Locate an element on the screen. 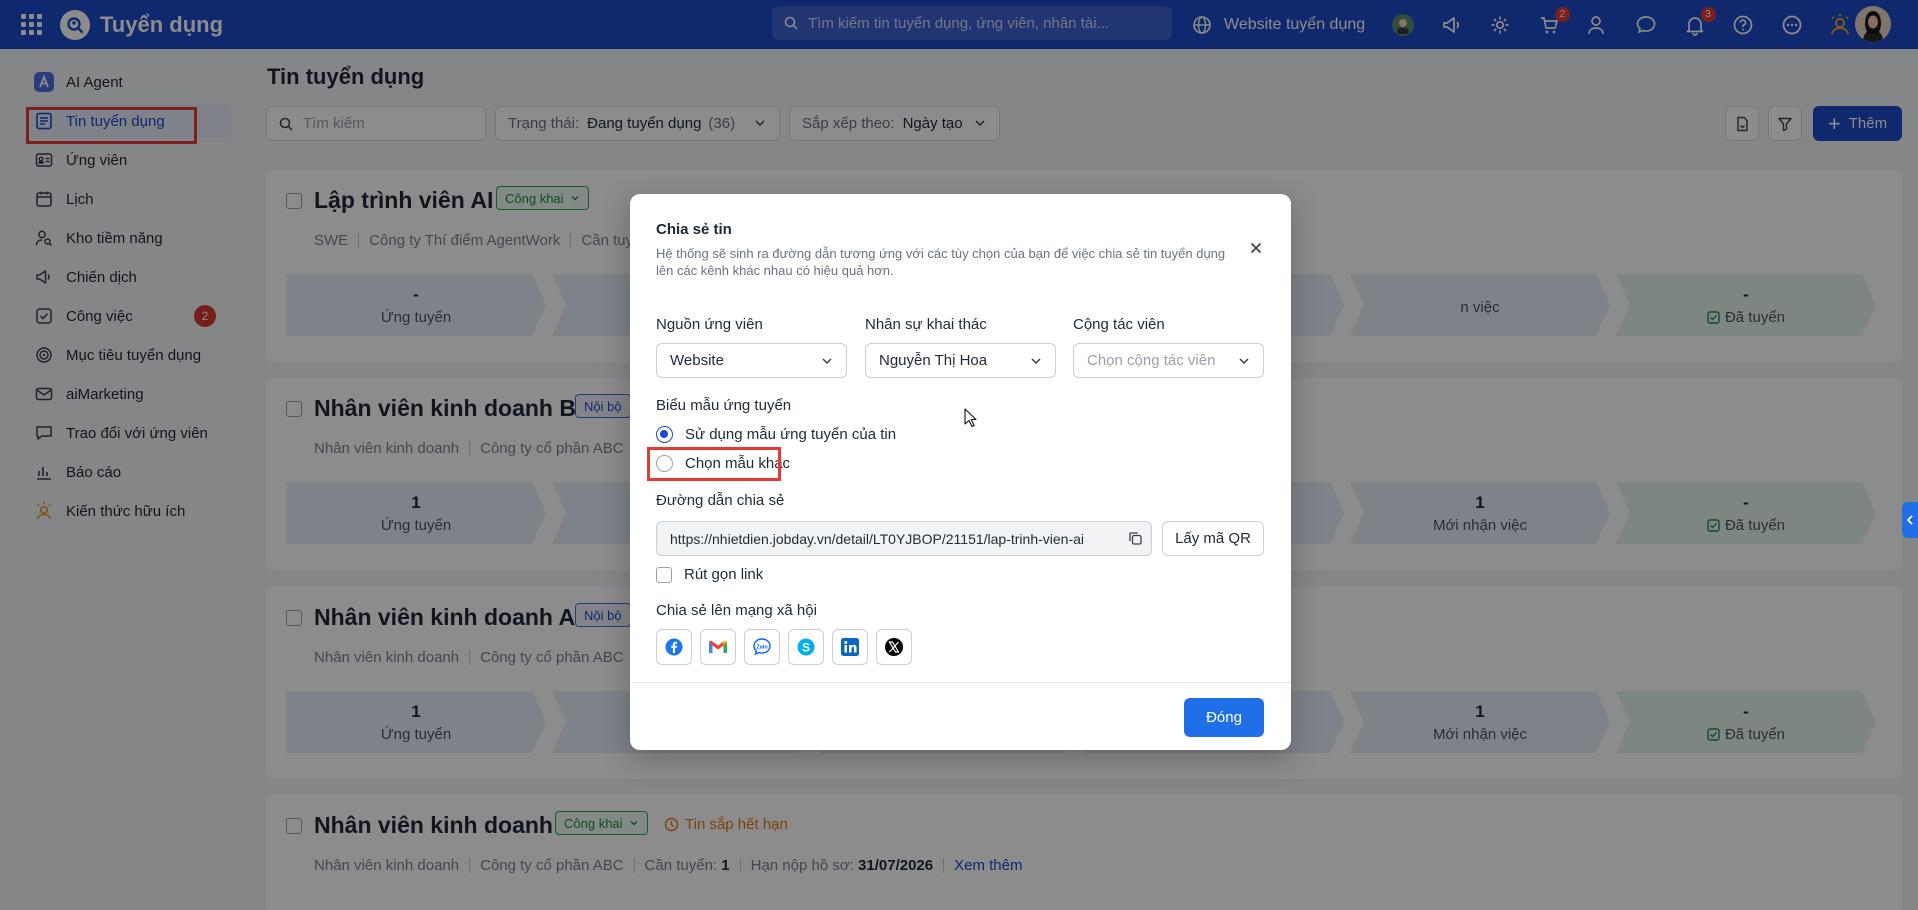  copy-icon is located at coordinates (1135, 538).